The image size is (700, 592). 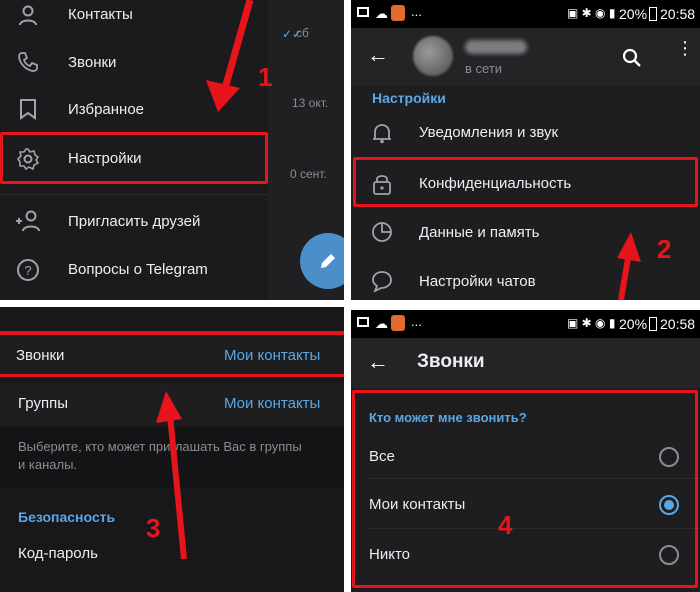 What do you see at coordinates (106, 109) in the screenshot?
I see `menu-item-label: Избранное` at bounding box center [106, 109].